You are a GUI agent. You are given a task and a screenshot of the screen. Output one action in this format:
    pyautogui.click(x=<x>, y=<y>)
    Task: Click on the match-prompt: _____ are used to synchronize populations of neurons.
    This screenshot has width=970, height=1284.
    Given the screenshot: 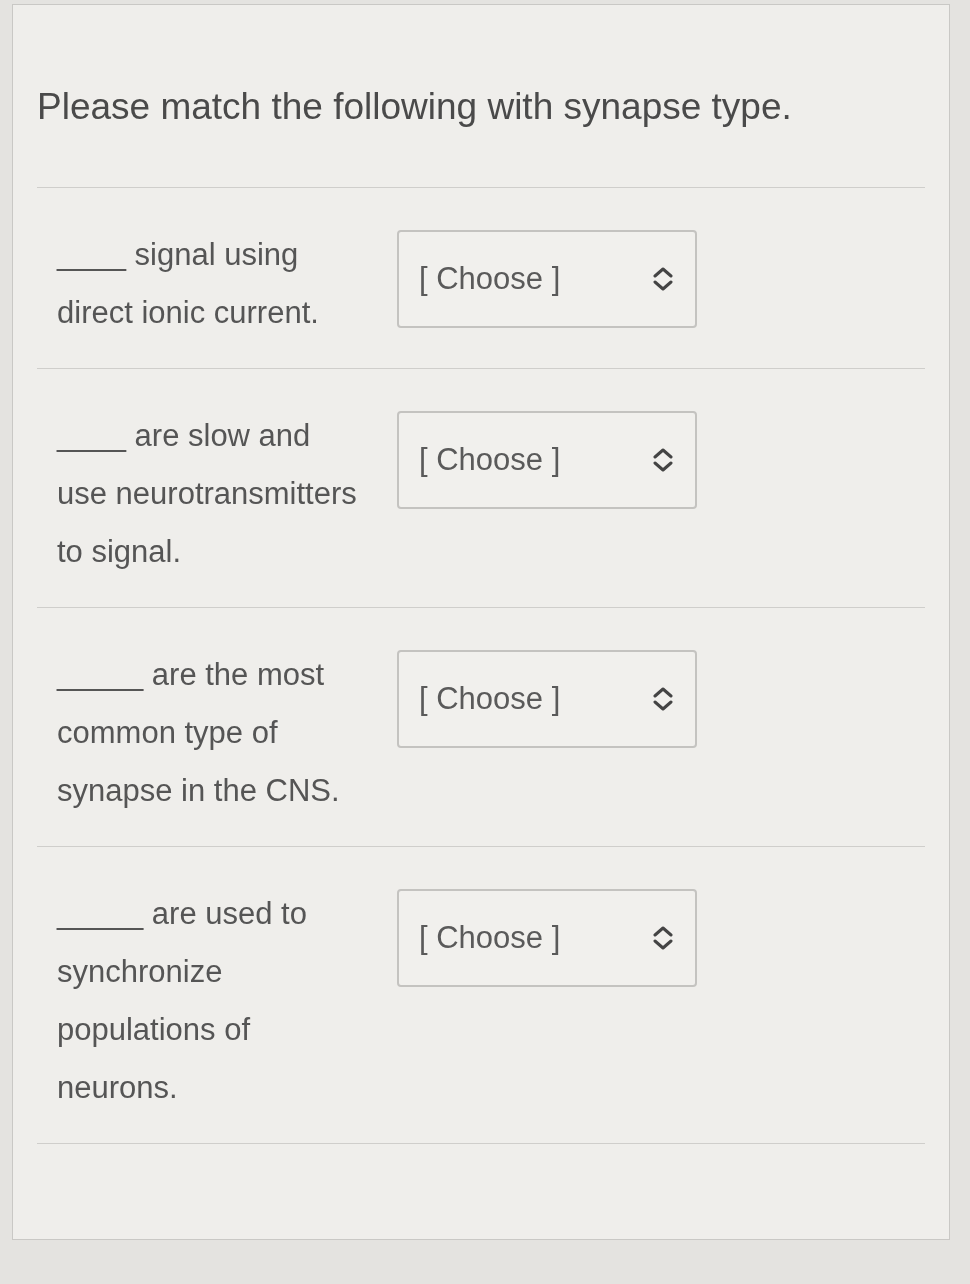 What is the action you would take?
    pyautogui.click(x=182, y=1001)
    